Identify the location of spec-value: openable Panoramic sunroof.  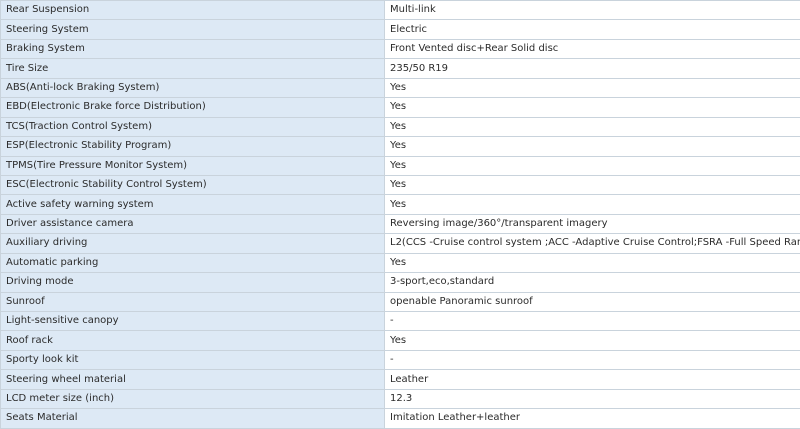
(592, 301).